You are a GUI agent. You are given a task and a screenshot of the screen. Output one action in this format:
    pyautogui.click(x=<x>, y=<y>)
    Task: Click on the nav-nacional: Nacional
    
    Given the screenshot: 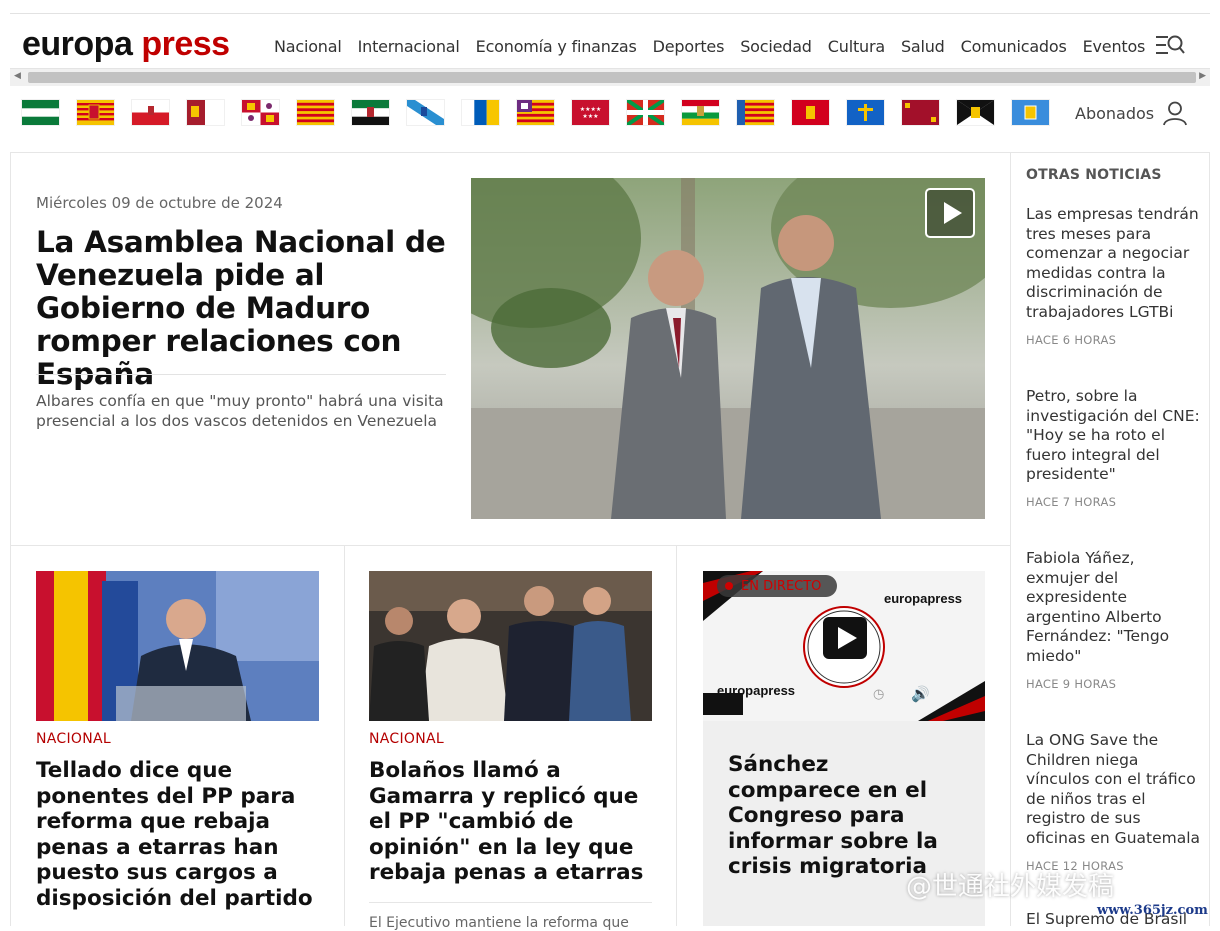 What is the action you would take?
    pyautogui.click(x=308, y=47)
    